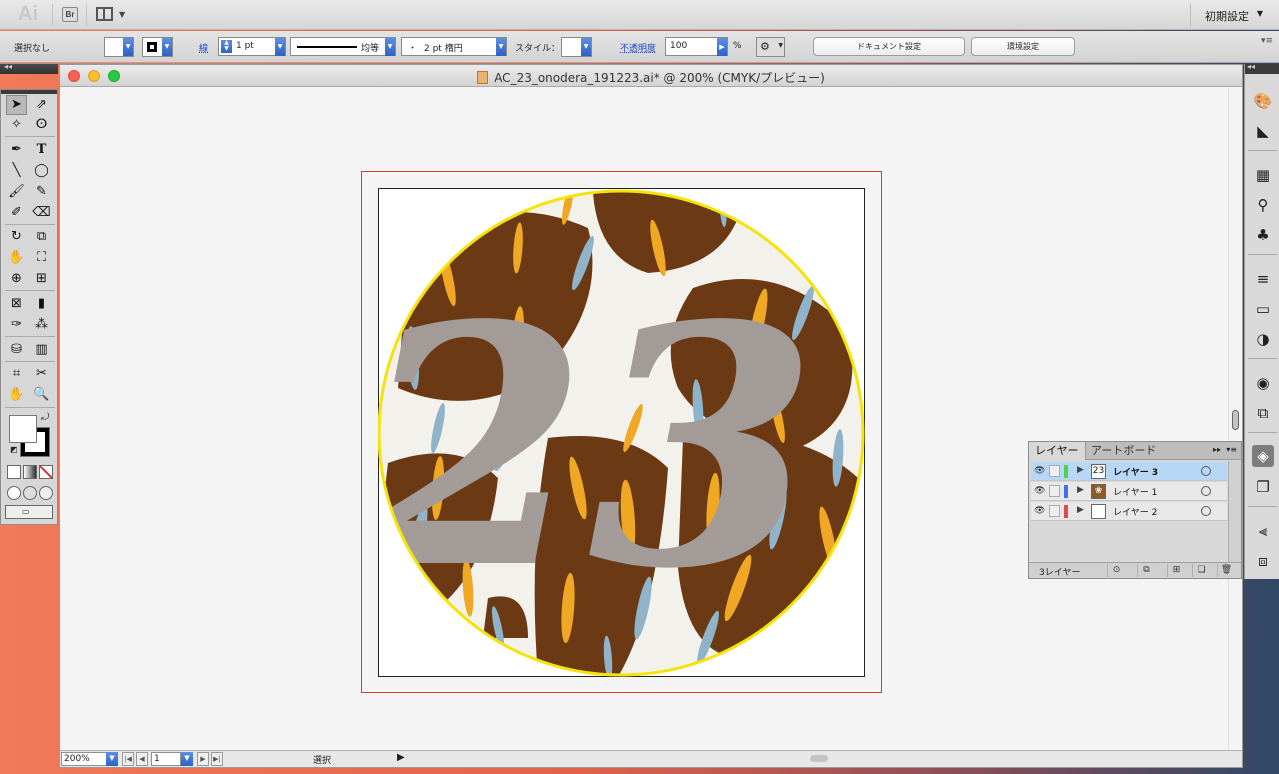 The width and height of the screenshot is (1279, 774). Describe the element at coordinates (1263, 279) in the screenshot. I see `stroke-panel-icon: ≡` at that location.